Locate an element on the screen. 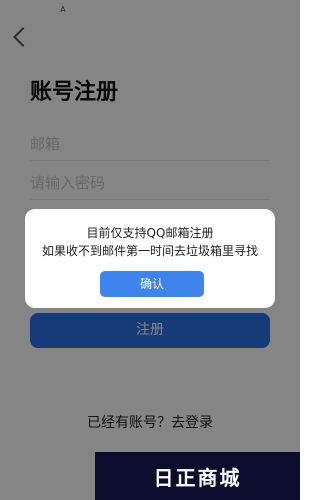 The image size is (320, 500). watermark-logo: 日正商城 is located at coordinates (197, 476).